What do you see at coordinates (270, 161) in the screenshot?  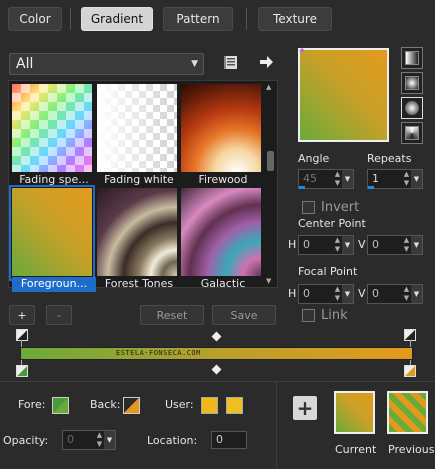 I see `gallery-scroll-thumb` at bounding box center [270, 161].